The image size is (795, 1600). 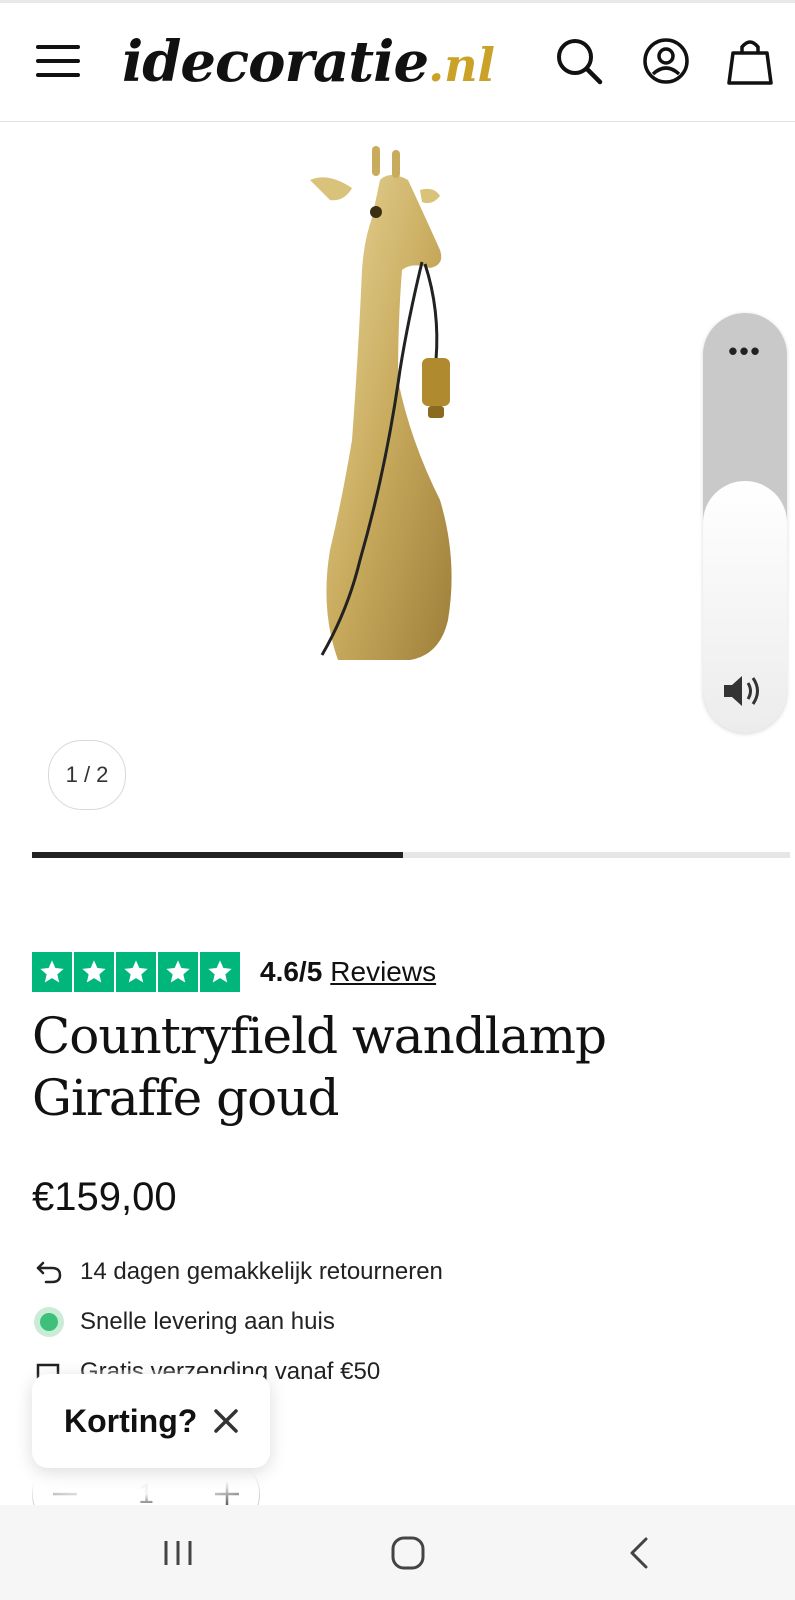 What do you see at coordinates (750, 61) in the screenshot?
I see `bag-icon` at bounding box center [750, 61].